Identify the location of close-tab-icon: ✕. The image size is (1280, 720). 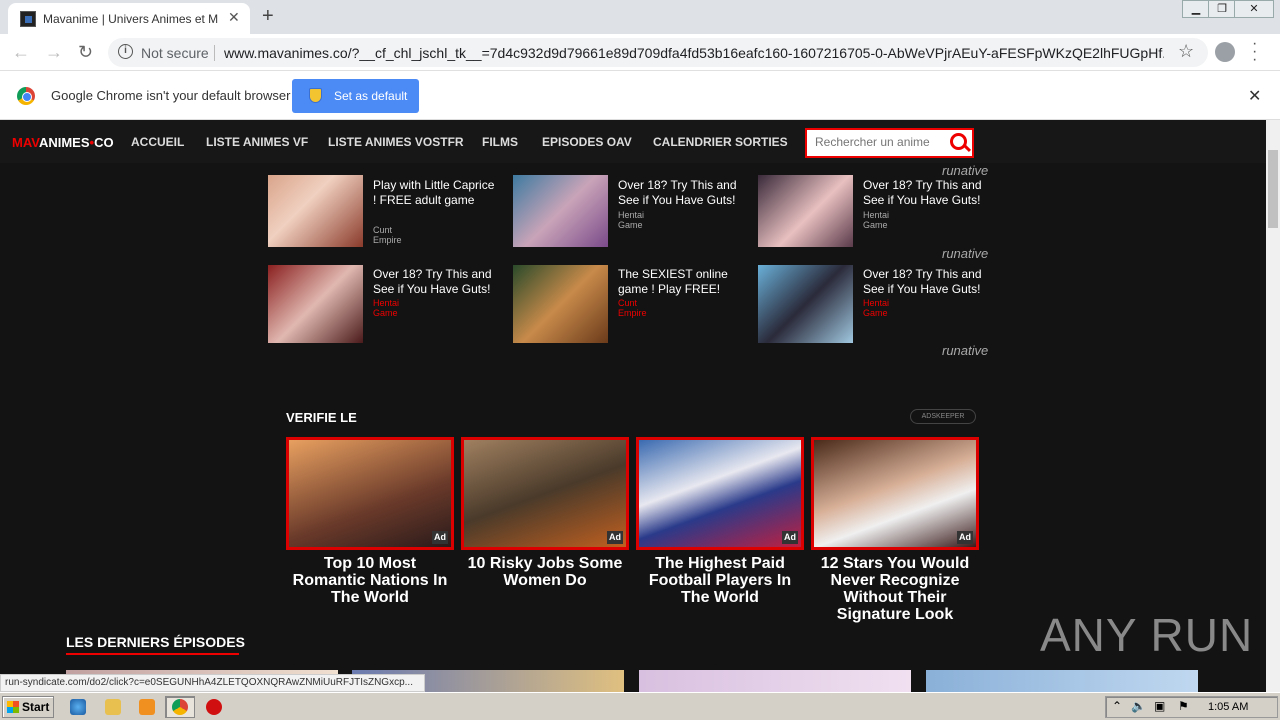
(234, 17).